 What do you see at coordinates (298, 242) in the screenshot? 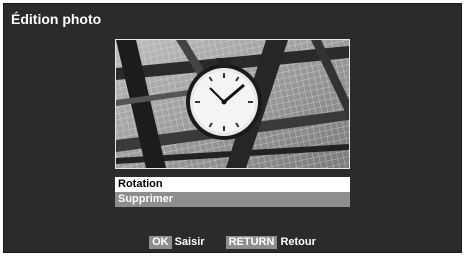
I see `return-hint-label: Retour` at bounding box center [298, 242].